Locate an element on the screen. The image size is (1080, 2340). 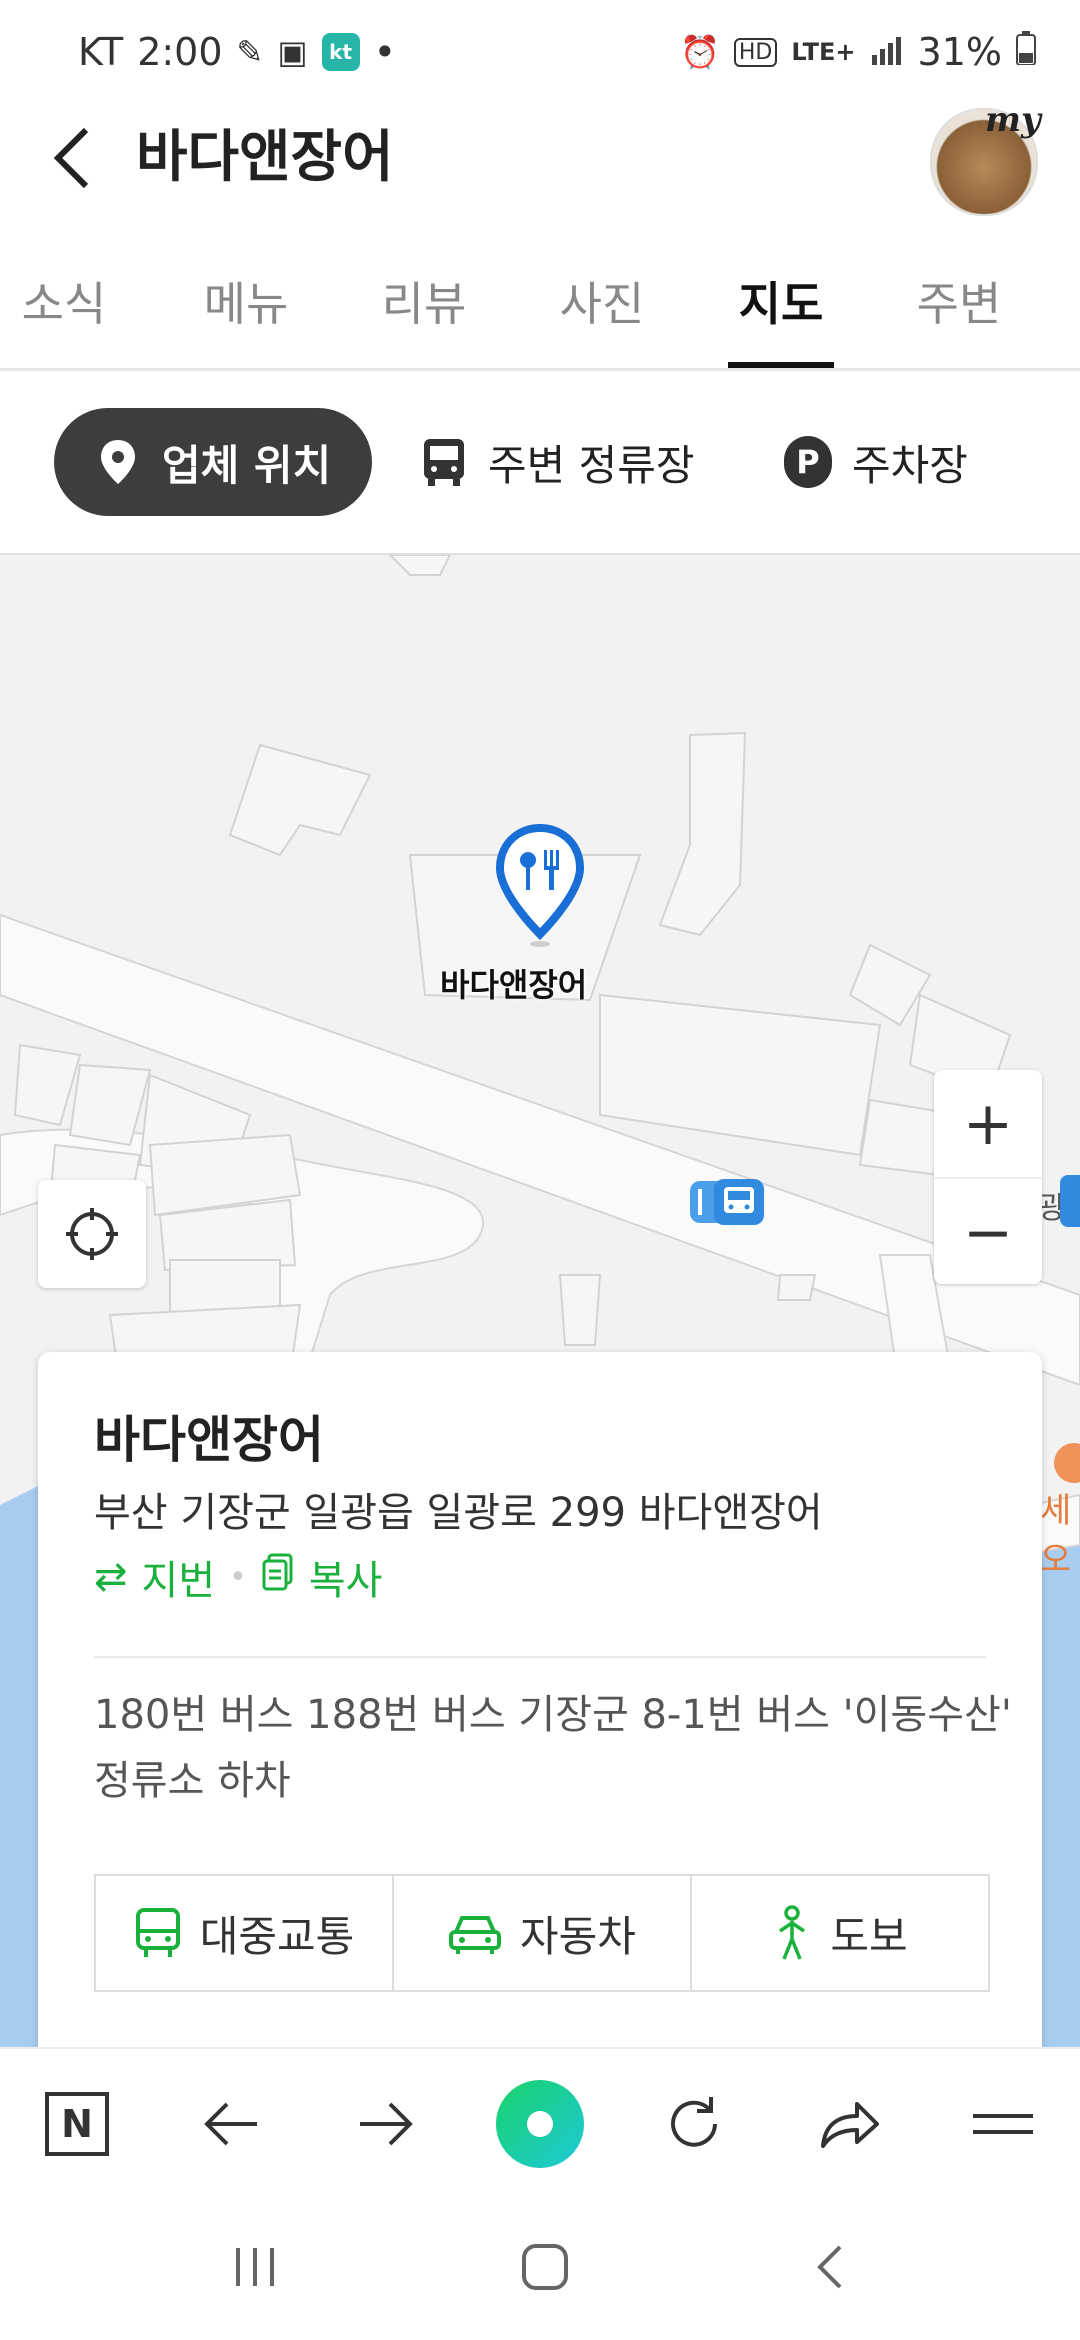
lot-address-button: 지번 is located at coordinates (179, 1577).